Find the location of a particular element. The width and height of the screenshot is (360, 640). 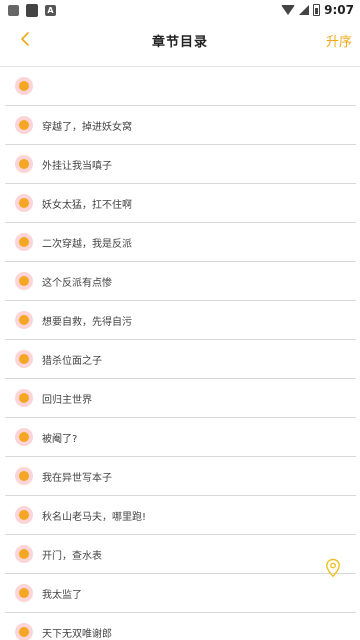

chapter-title: 猎杀位面之子 is located at coordinates (72, 361).